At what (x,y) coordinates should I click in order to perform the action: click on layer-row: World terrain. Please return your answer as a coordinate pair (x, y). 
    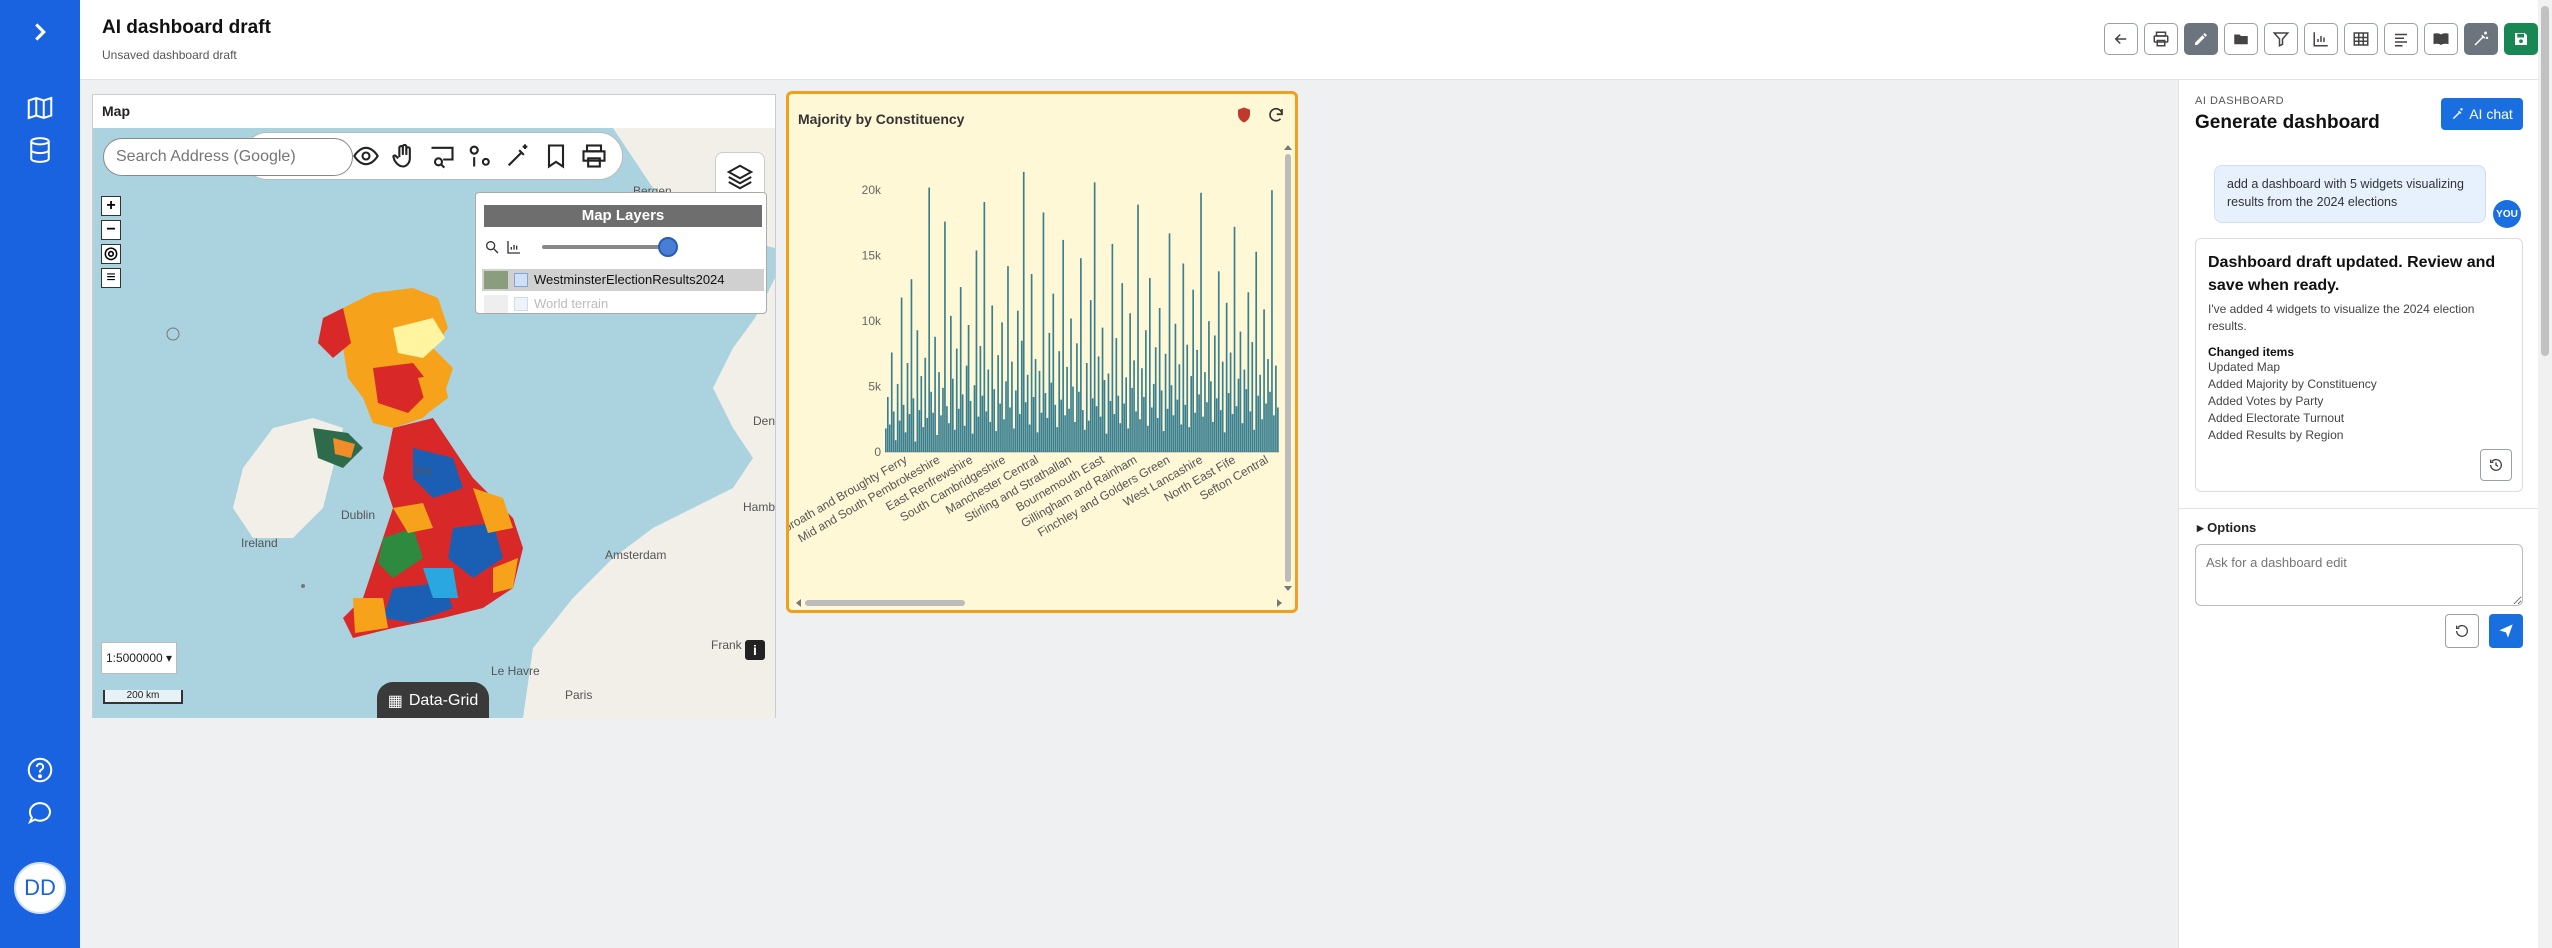
    Looking at the image, I should click on (623, 304).